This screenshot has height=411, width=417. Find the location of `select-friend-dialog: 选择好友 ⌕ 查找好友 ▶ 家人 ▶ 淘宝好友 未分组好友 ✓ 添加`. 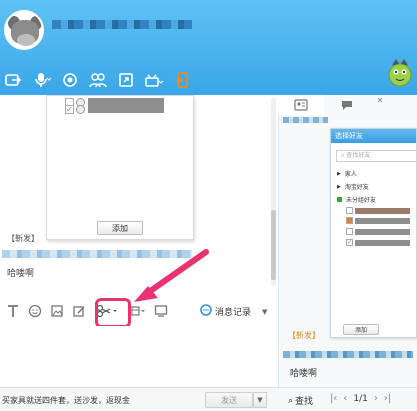

select-friend-dialog: 选择好友 ⌕ 查找好友 ▶ 家人 ▶ 淘宝好友 未分组好友 ✓ 添加 is located at coordinates (373, 233).